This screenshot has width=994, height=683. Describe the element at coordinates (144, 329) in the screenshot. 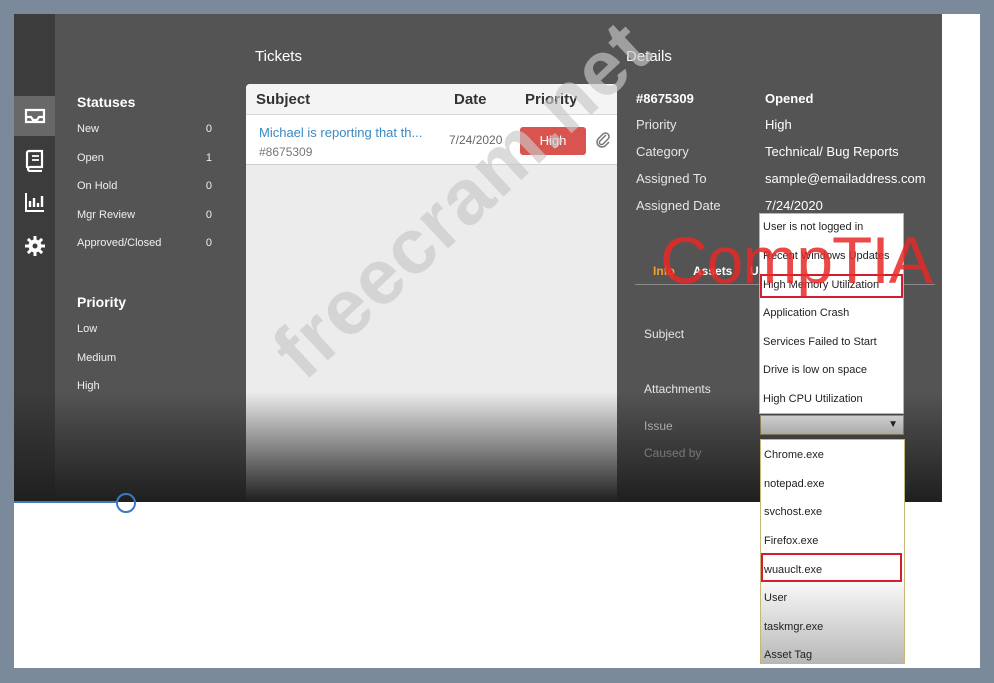

I see `priority-item-low: Low` at that location.